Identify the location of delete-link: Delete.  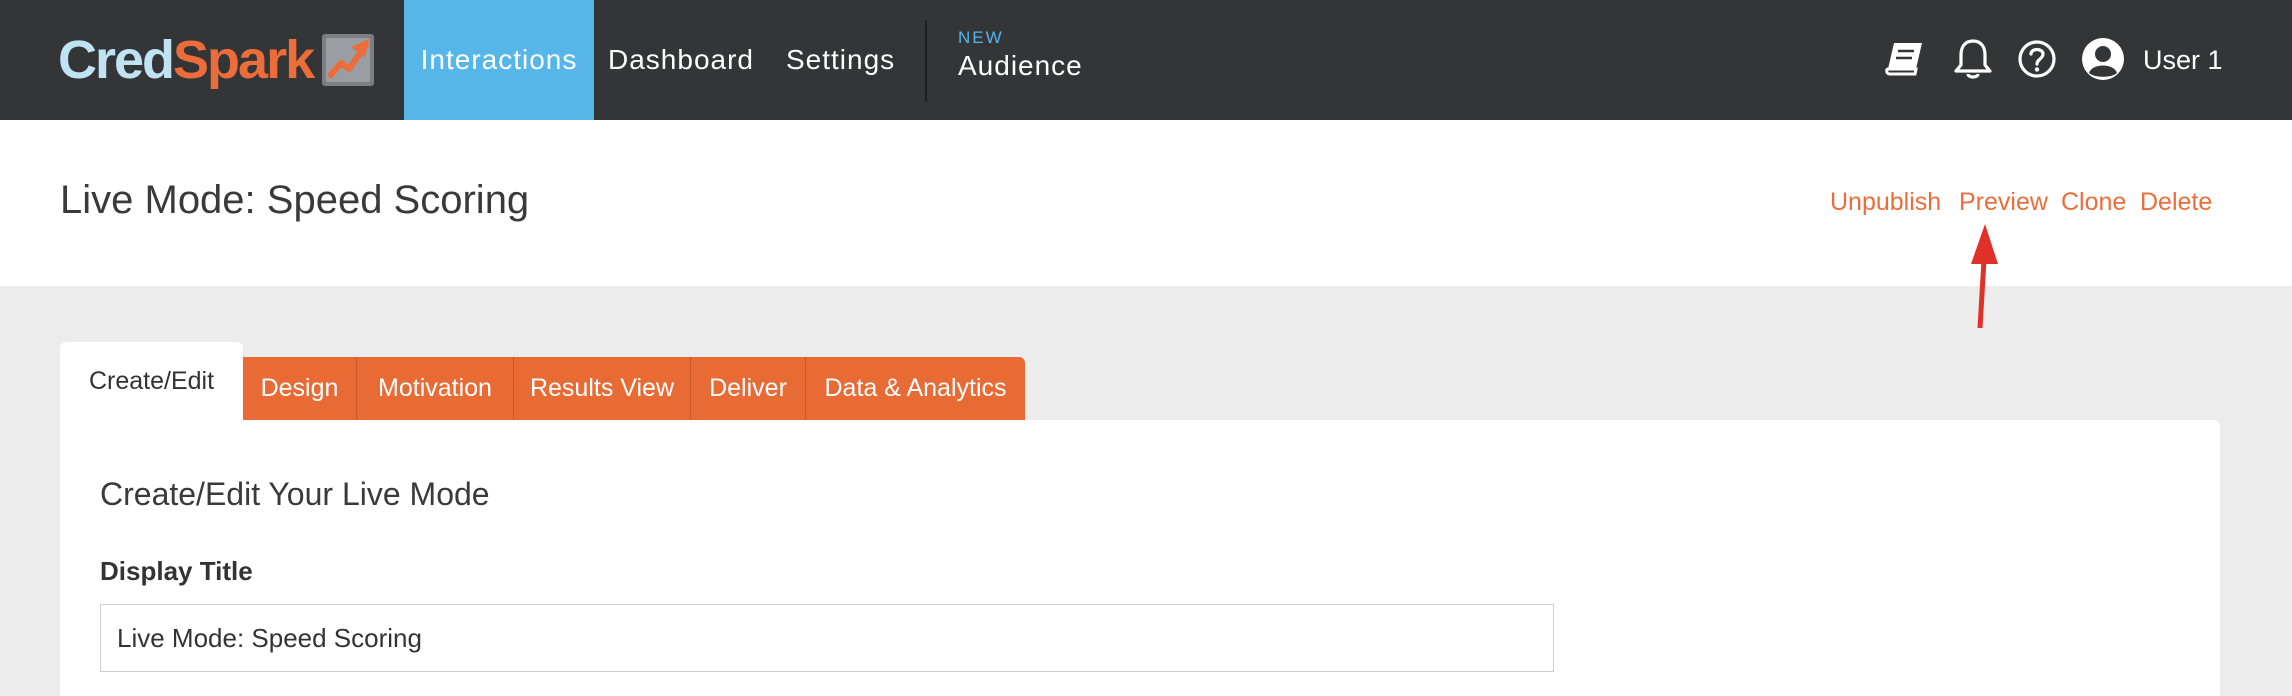
(2176, 202).